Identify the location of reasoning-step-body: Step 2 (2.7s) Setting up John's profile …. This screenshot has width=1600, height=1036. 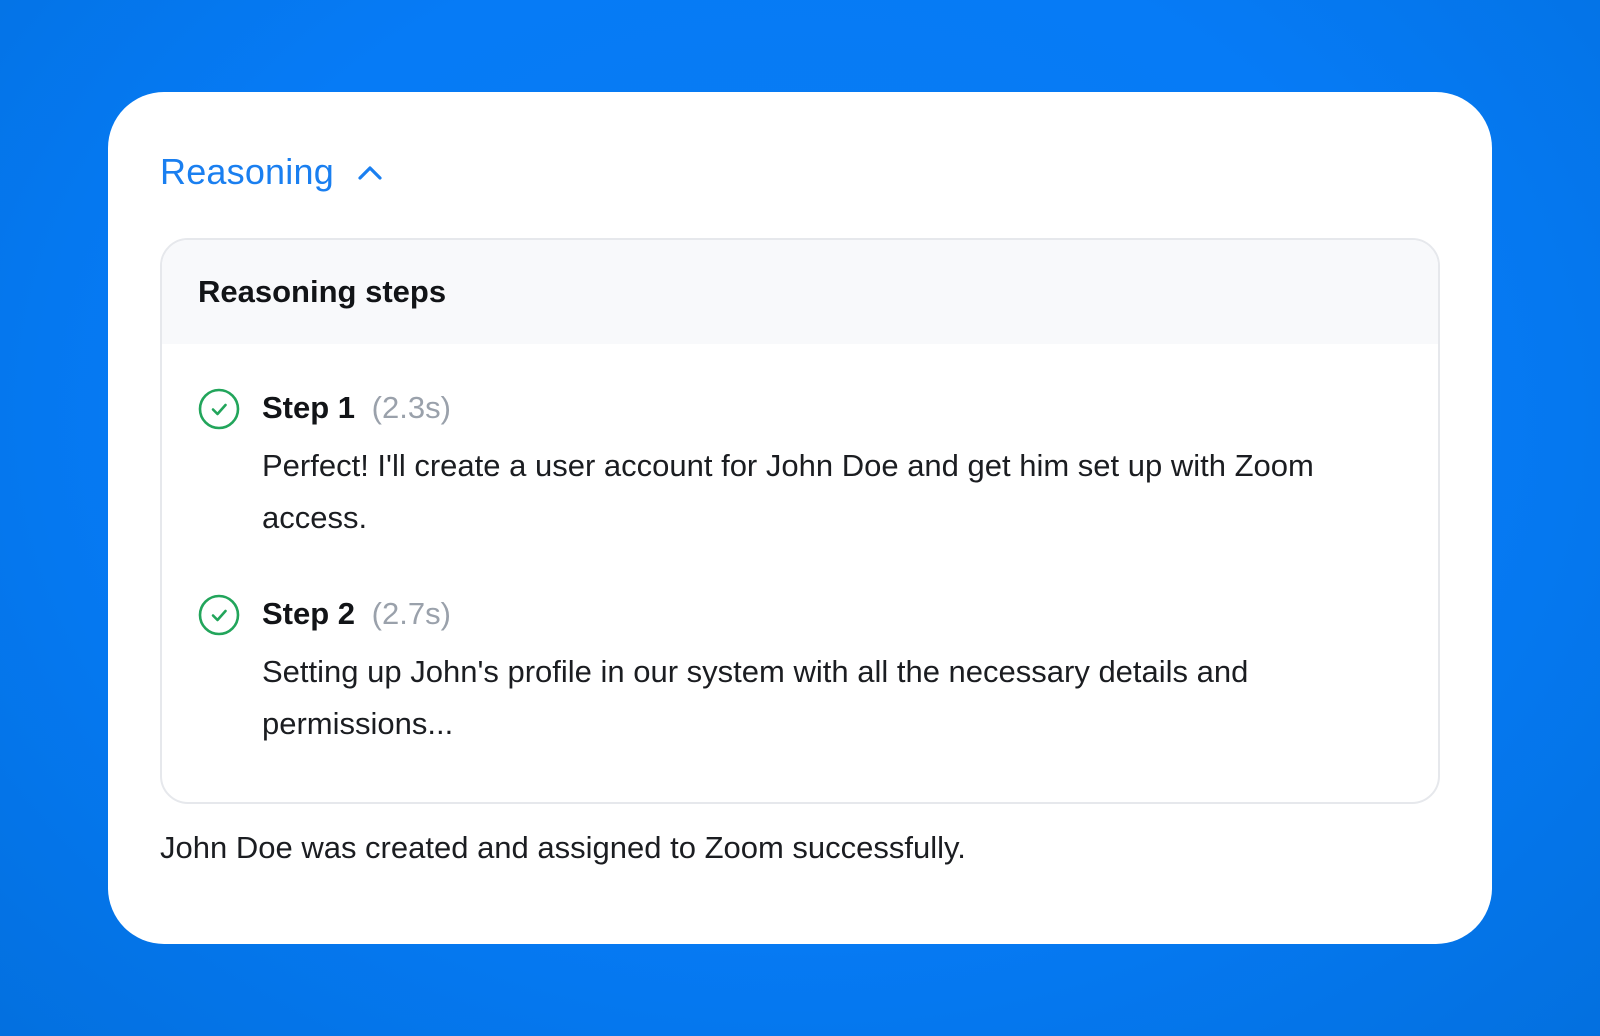
(832, 671).